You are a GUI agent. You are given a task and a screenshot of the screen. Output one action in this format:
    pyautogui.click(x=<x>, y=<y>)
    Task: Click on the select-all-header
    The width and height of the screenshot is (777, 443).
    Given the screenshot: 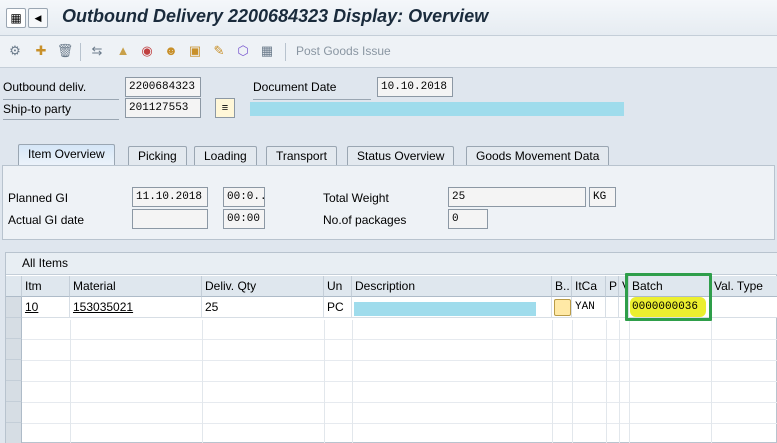 What is the action you would take?
    pyautogui.click(x=14, y=286)
    